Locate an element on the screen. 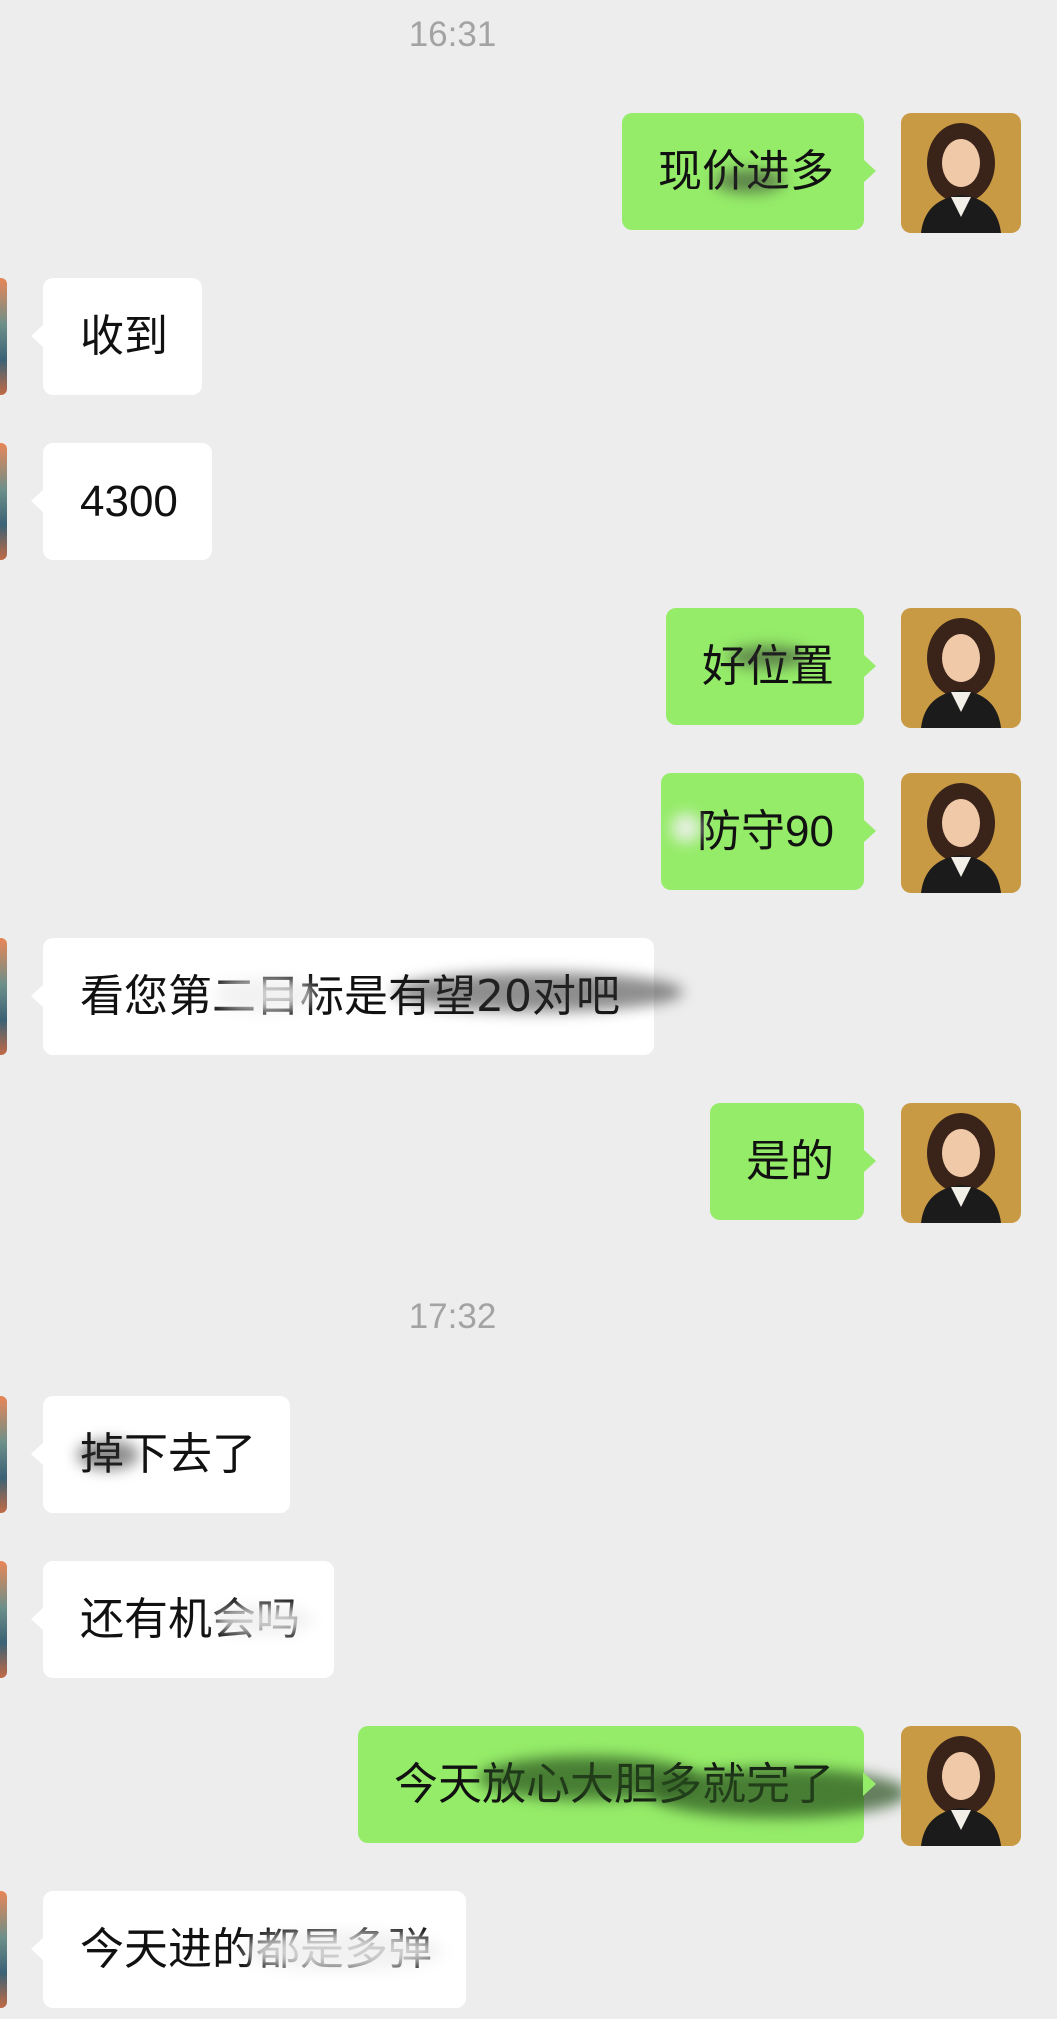 This screenshot has width=1057, height=2019. timestamp: 17:32 is located at coordinates (452, 1316).